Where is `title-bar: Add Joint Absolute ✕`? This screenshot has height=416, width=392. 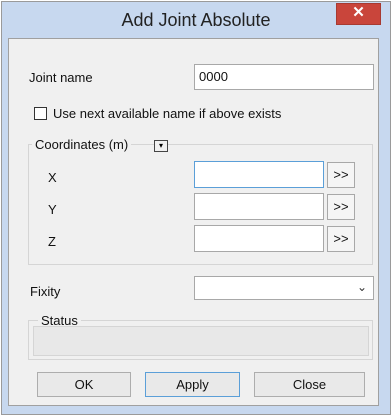
title-bar: Add Joint Absolute ✕ is located at coordinates (196, 21).